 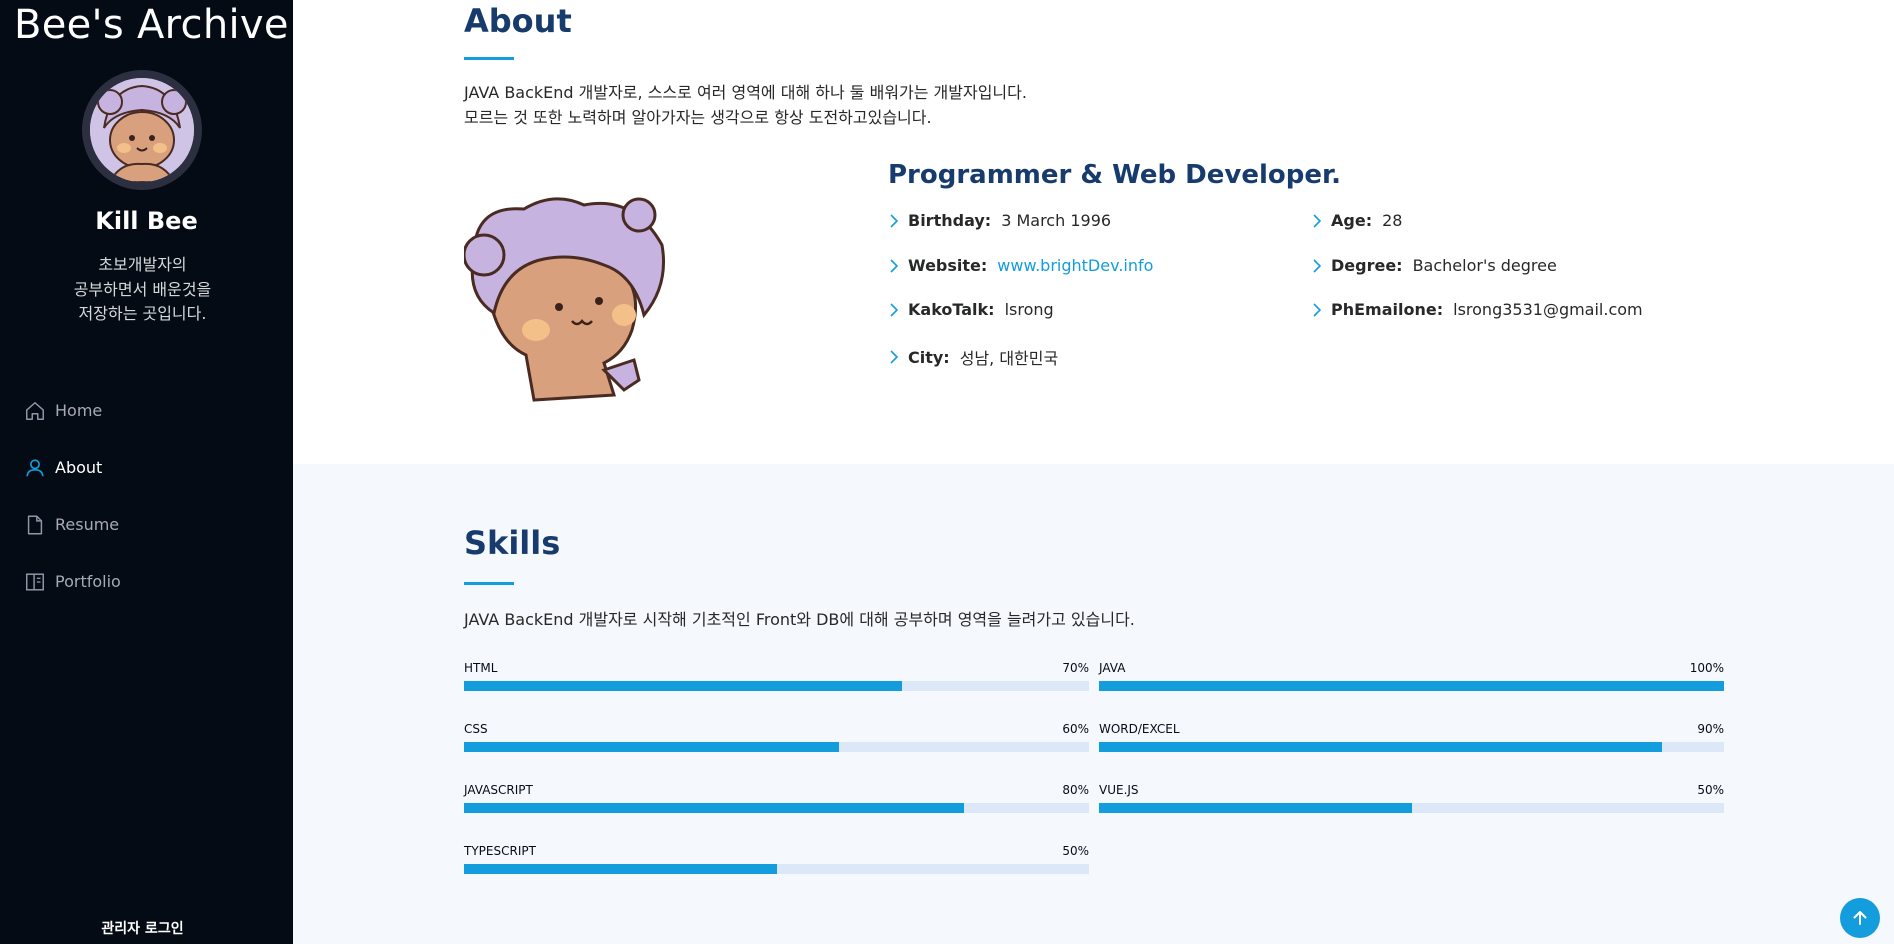 I want to click on skill-typescript: TYPESCRIPT 50%, so click(x=776, y=859).